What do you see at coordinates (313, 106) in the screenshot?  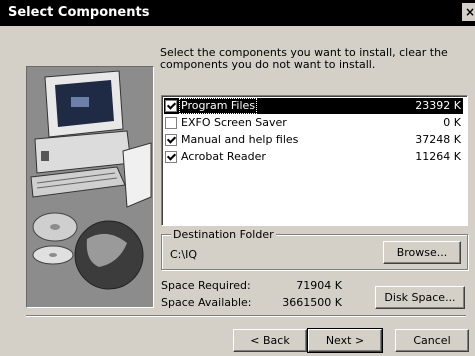 I see `list-item: Program Files 23392 K` at bounding box center [313, 106].